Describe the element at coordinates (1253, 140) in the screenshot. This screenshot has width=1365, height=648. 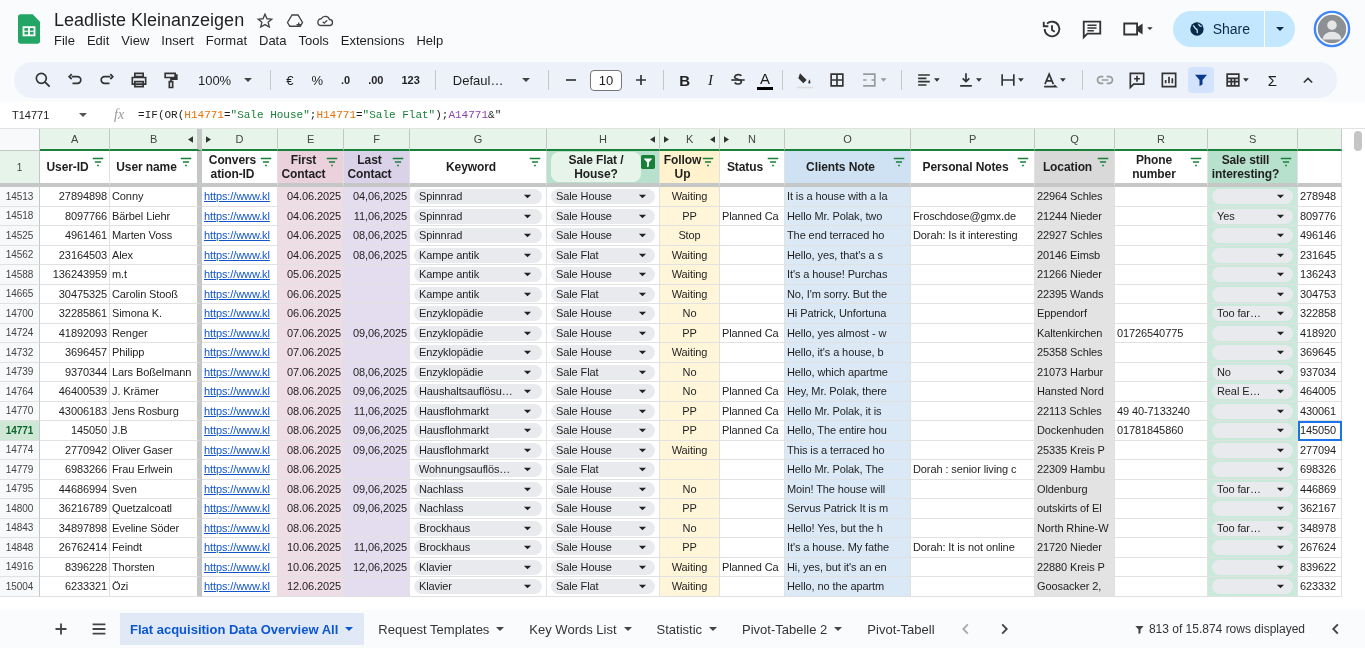
I see `column-letter: S` at that location.